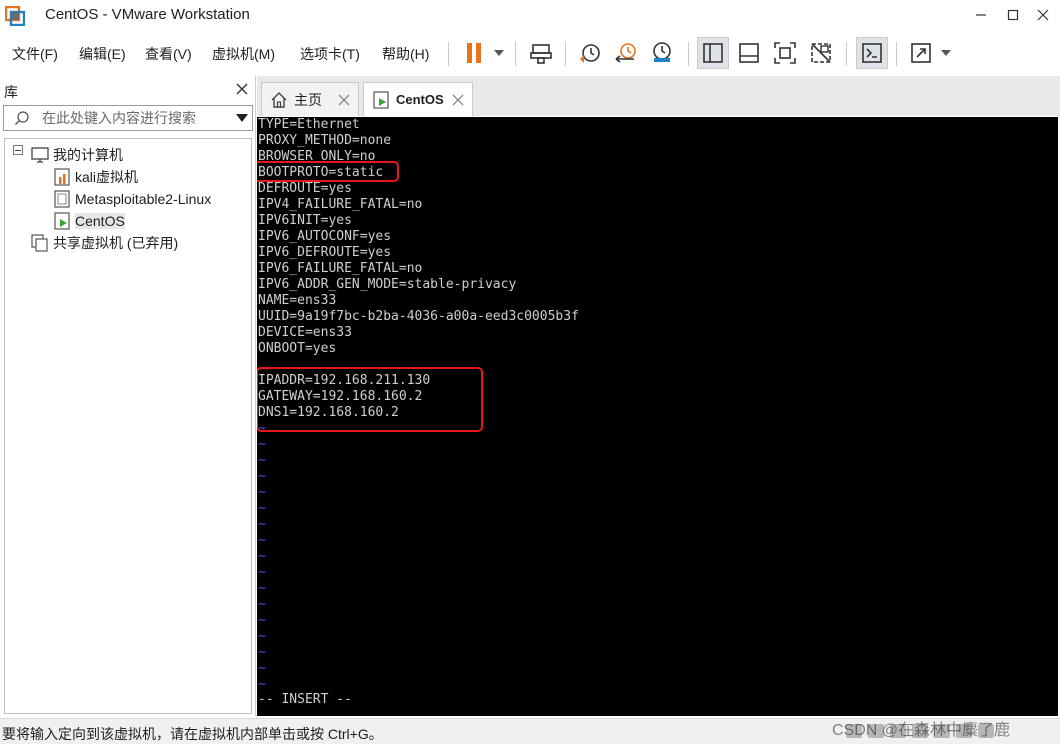  I want to click on console-line: ONBOOT=yes, so click(297, 348).